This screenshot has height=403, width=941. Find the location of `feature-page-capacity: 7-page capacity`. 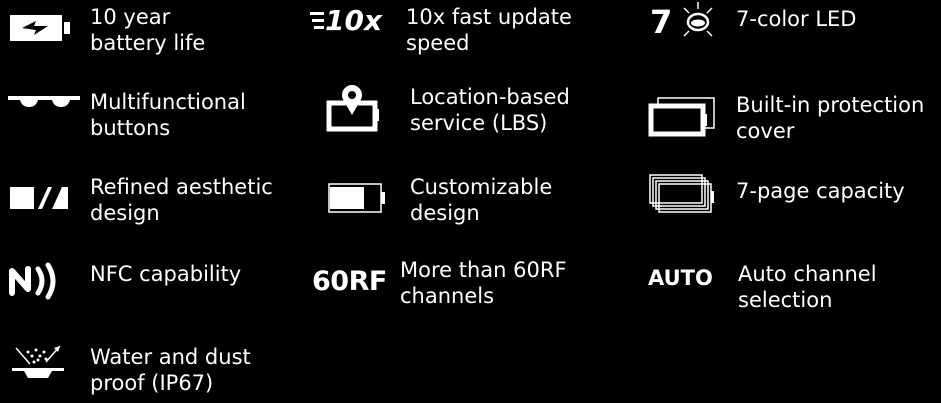

feature-page-capacity: 7-page capacity is located at coordinates (776, 194).